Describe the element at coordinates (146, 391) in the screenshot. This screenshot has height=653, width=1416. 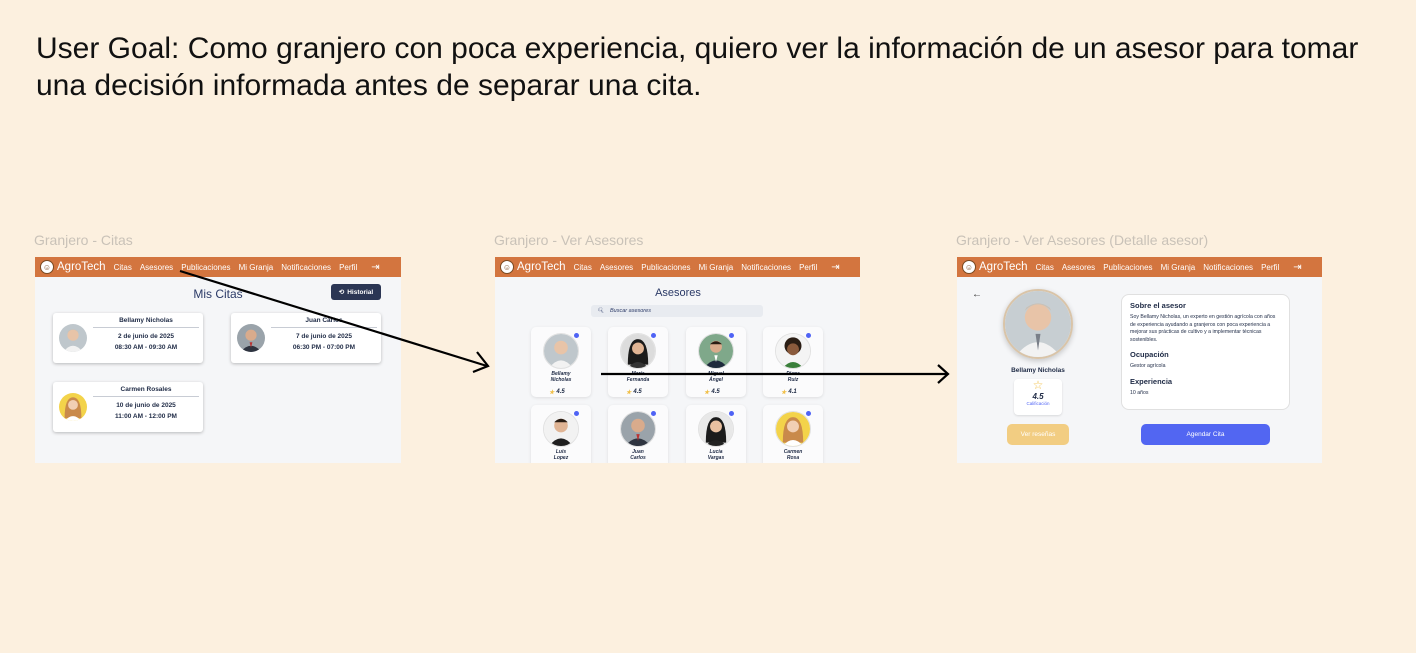
I see `appointment-advisor-name: Carmen Rosales` at that location.